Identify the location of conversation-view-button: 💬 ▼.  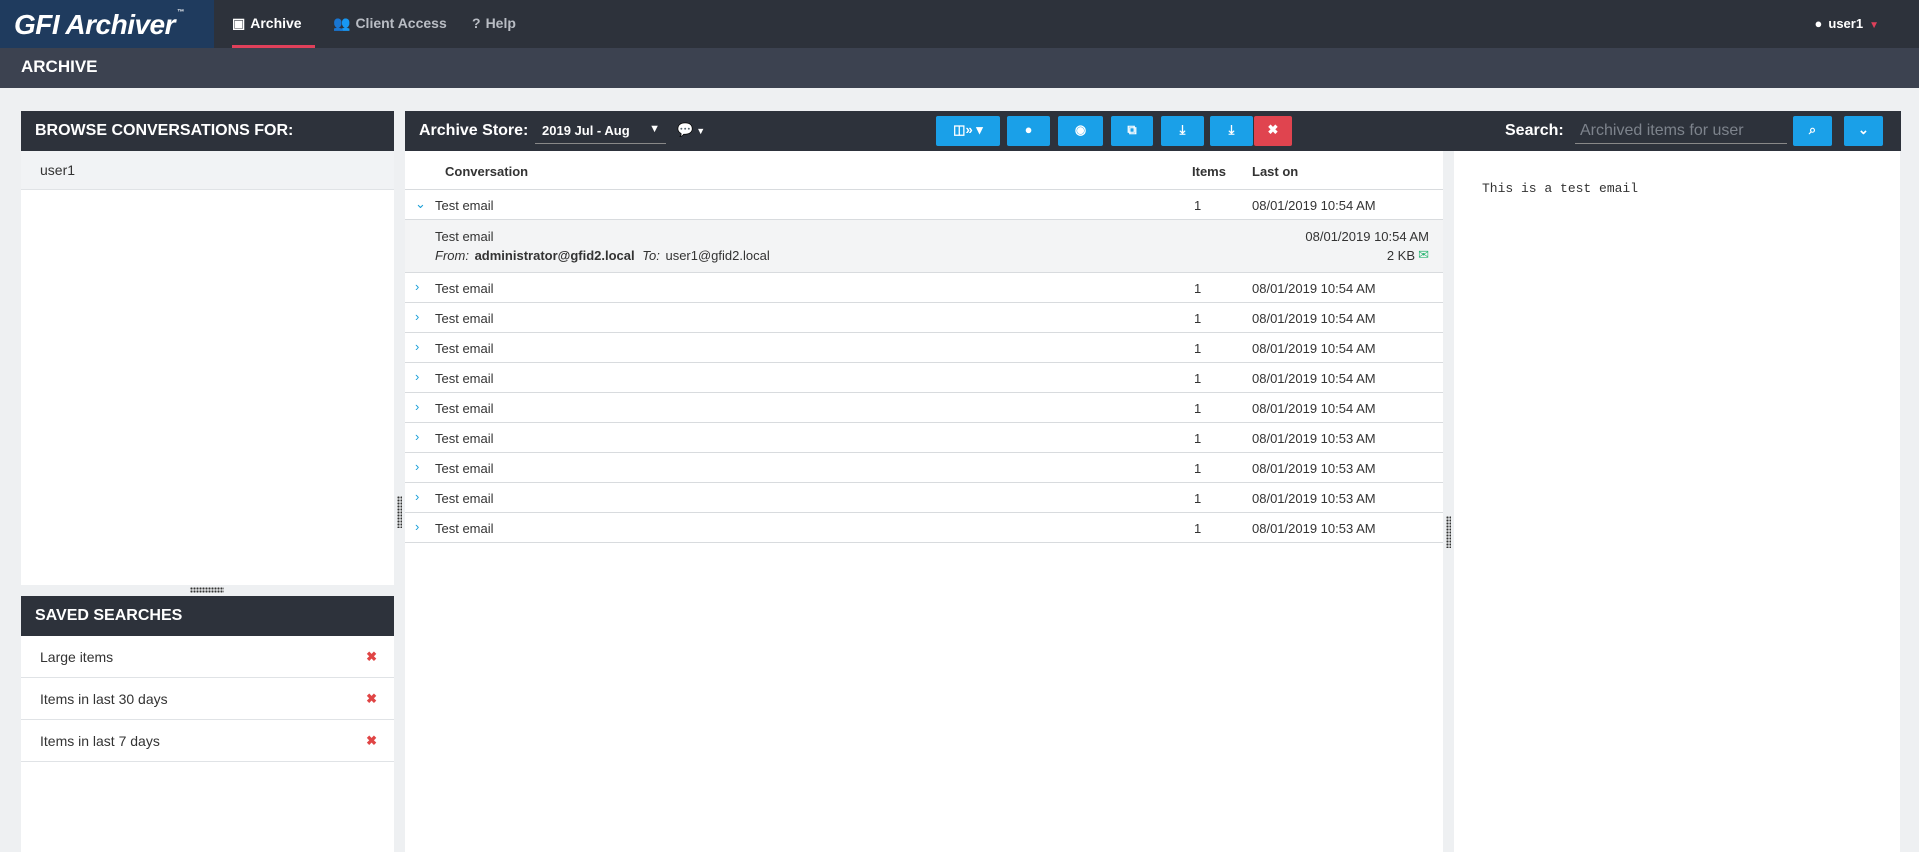
(691, 130).